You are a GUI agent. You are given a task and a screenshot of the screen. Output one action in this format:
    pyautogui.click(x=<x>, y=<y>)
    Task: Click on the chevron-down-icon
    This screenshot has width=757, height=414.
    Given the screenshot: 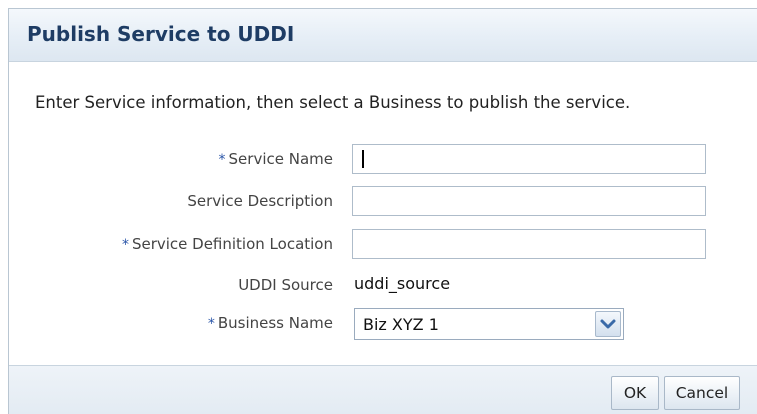 What is the action you would take?
    pyautogui.click(x=608, y=324)
    